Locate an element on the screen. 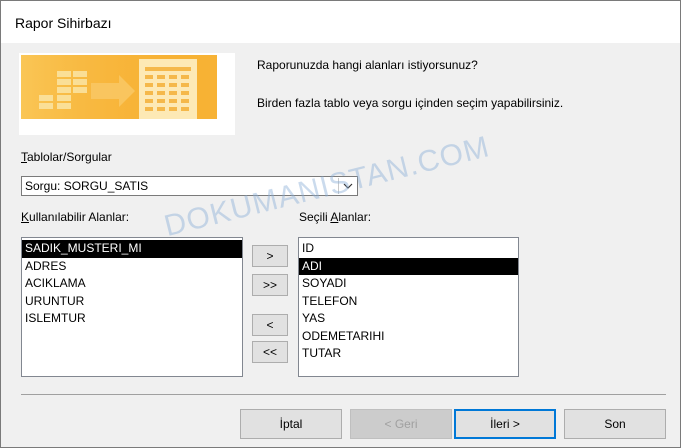  cancel-button: İptal is located at coordinates (291, 424).